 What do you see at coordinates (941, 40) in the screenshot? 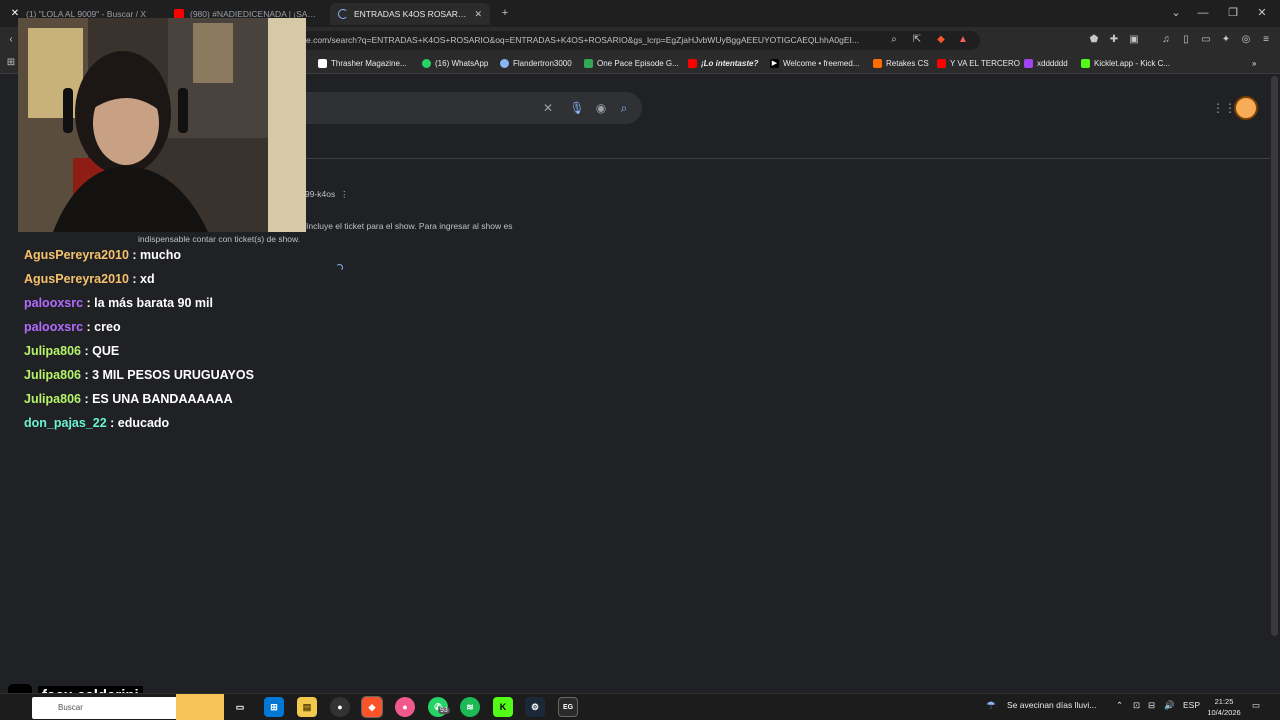
I see `brave-shield-icon: ◆` at bounding box center [941, 40].